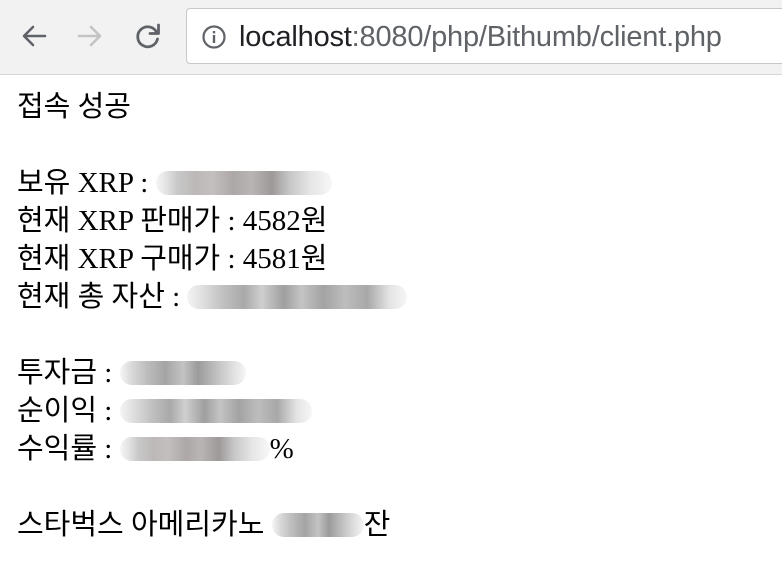 The height and width of the screenshot is (570, 782). I want to click on holding-label: 보유 XRP :, so click(86, 183).